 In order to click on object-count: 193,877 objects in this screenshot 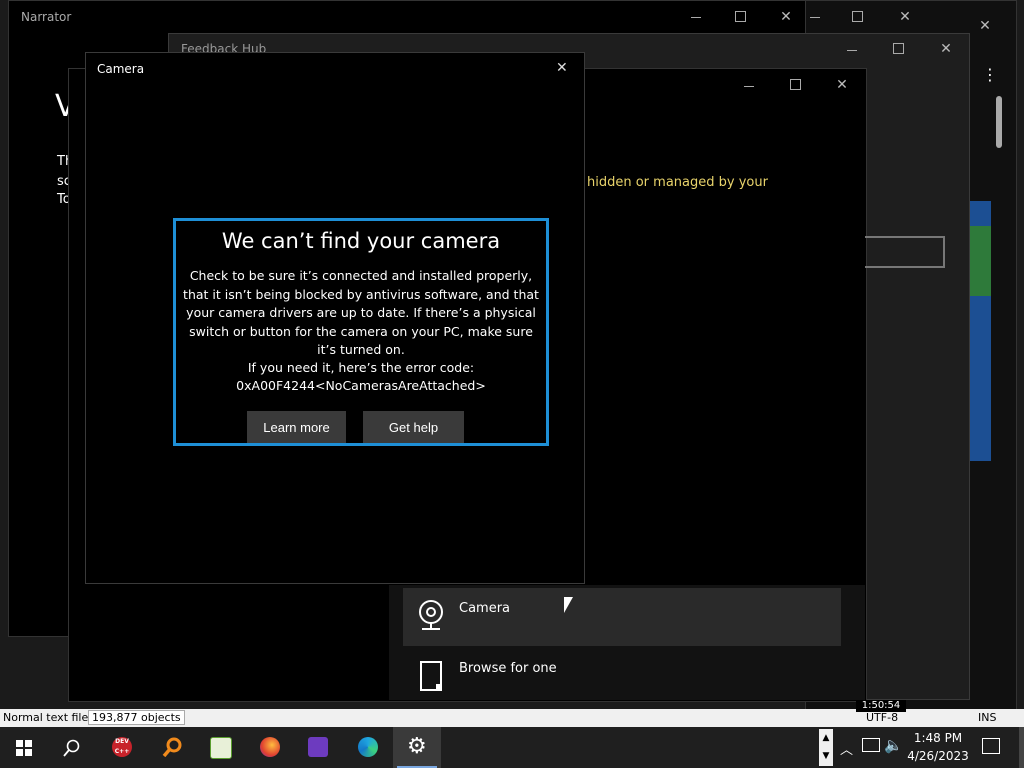, I will do `click(136, 717)`.